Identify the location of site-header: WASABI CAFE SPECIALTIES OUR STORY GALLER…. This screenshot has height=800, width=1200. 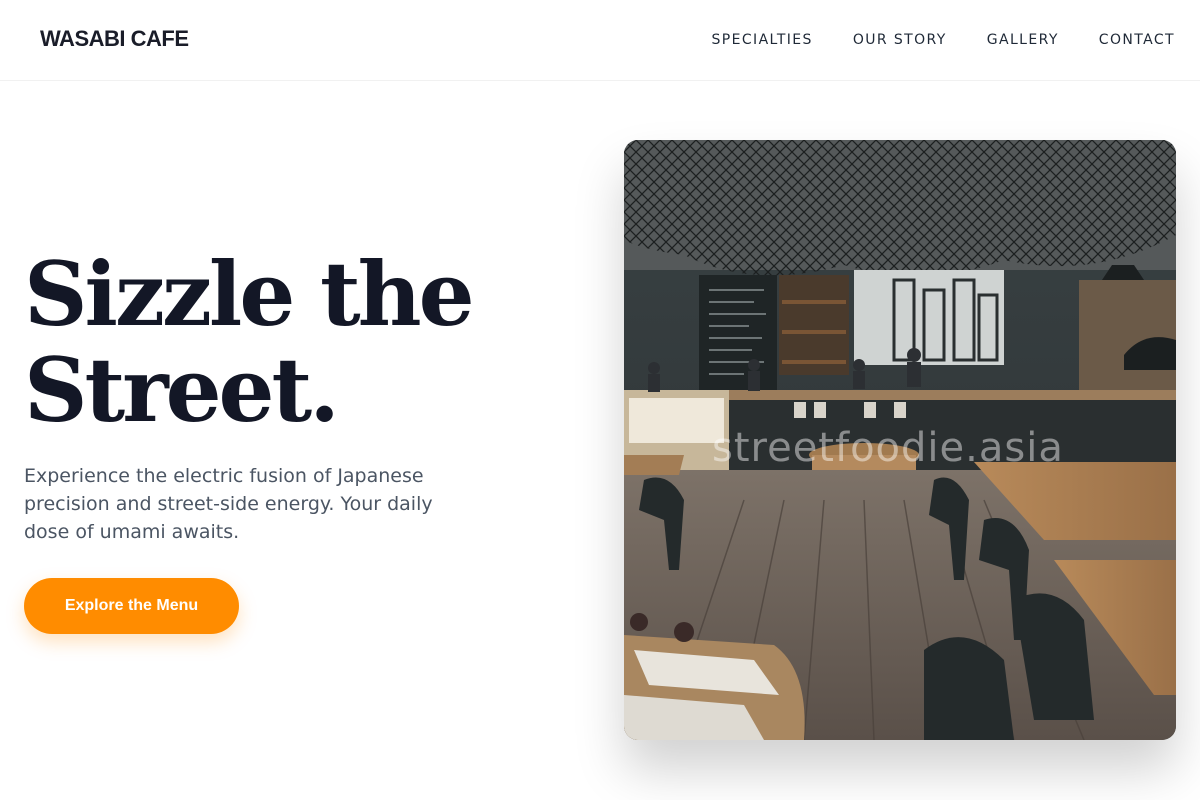
(600, 40).